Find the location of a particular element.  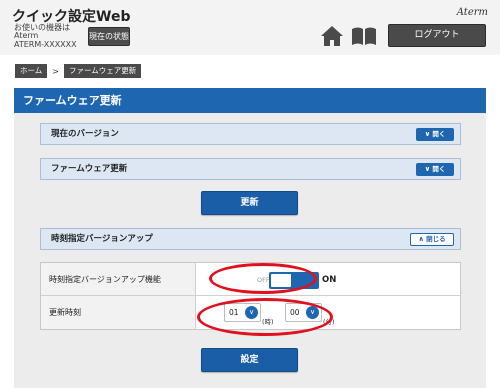

update-button: 更新 is located at coordinates (249, 203).